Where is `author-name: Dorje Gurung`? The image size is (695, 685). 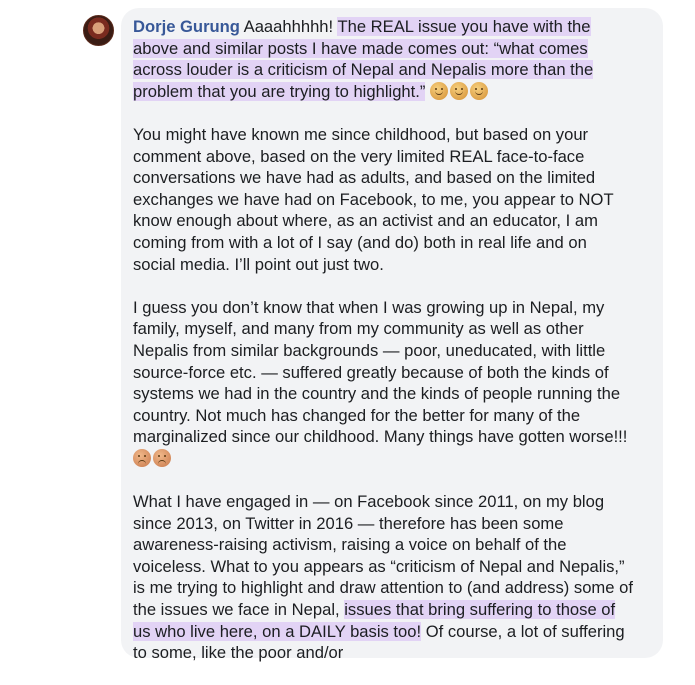 author-name: Dorje Gurung is located at coordinates (186, 26).